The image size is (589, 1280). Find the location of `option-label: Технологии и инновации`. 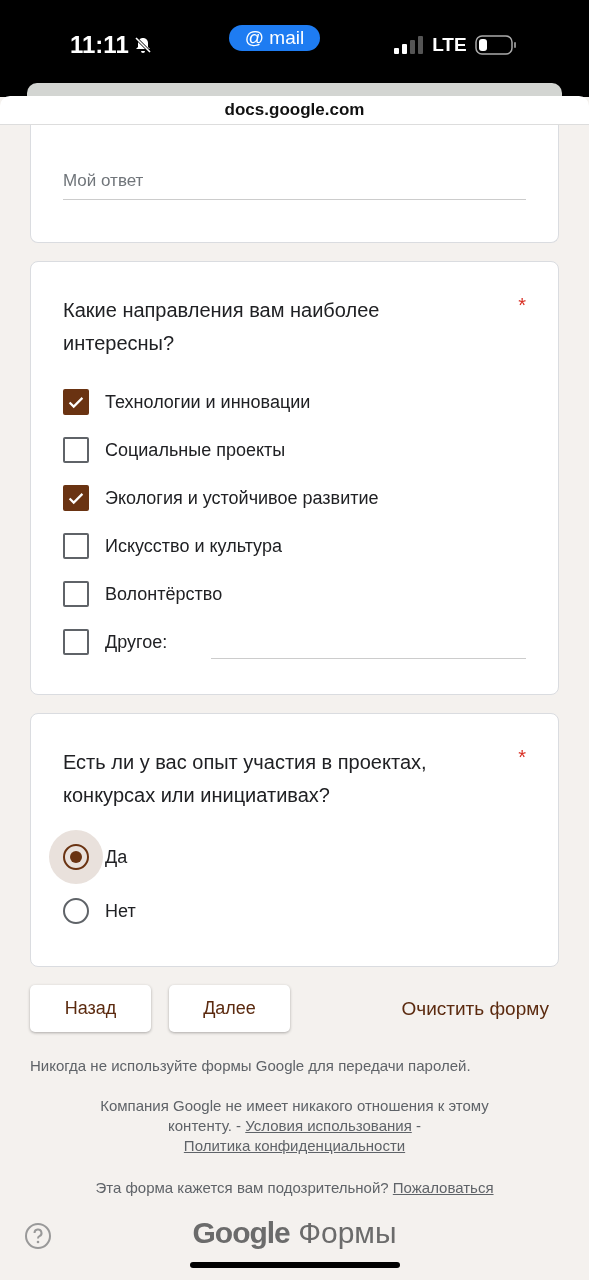

option-label: Технологии и инновации is located at coordinates (208, 402).